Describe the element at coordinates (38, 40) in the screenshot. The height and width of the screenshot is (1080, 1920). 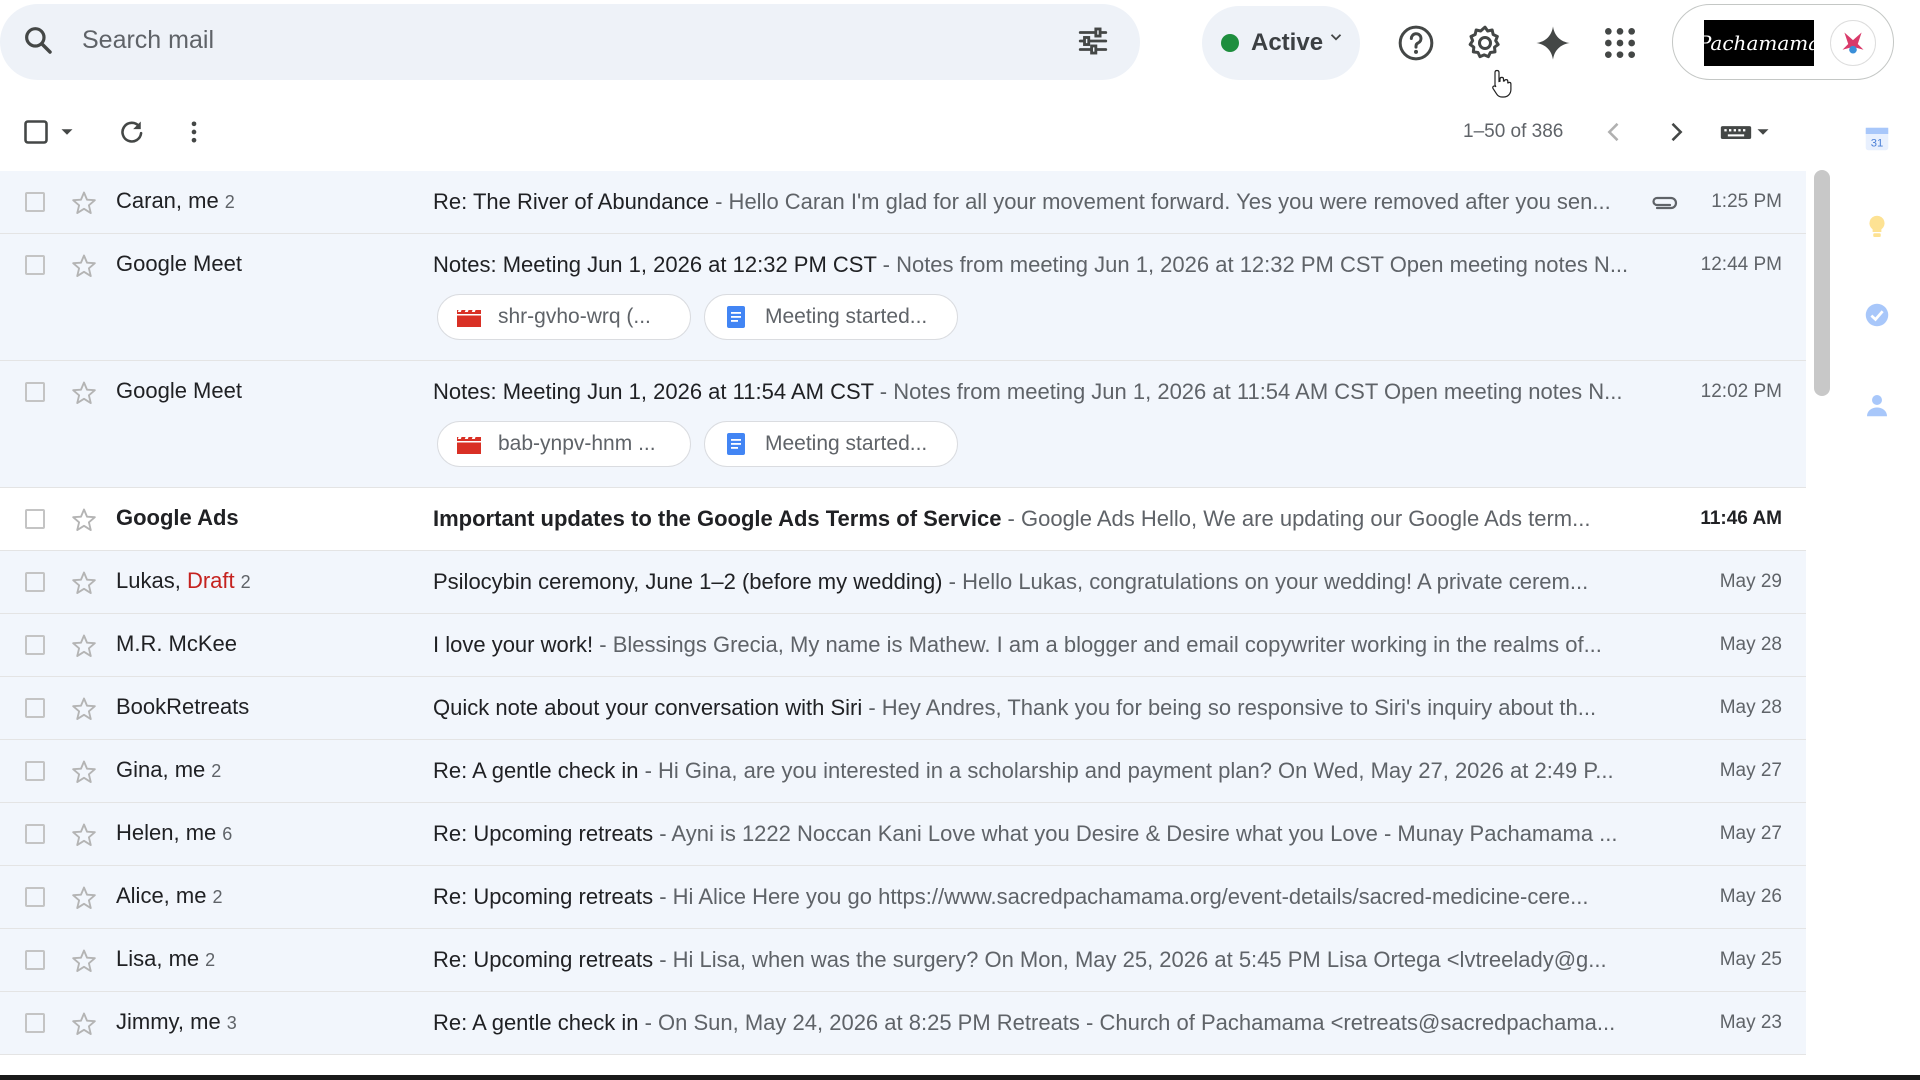
I see `search-icon` at that location.